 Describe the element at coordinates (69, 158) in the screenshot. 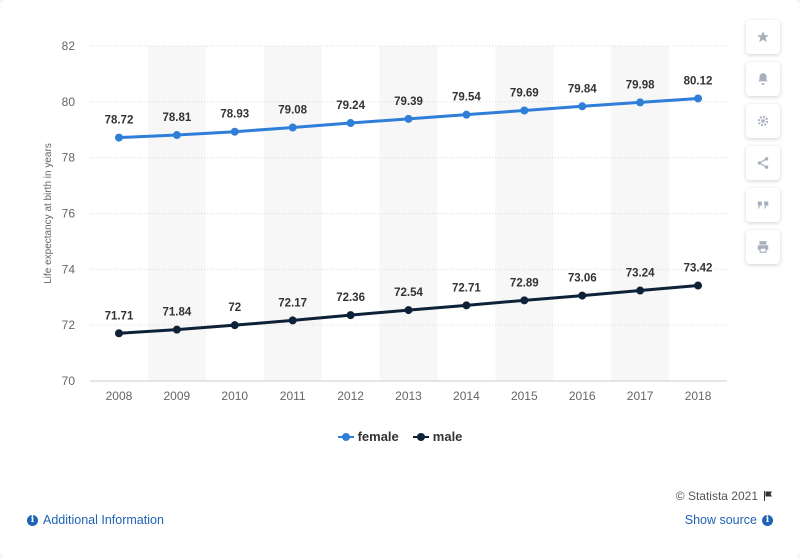

I see `y-tick-label: 78` at that location.